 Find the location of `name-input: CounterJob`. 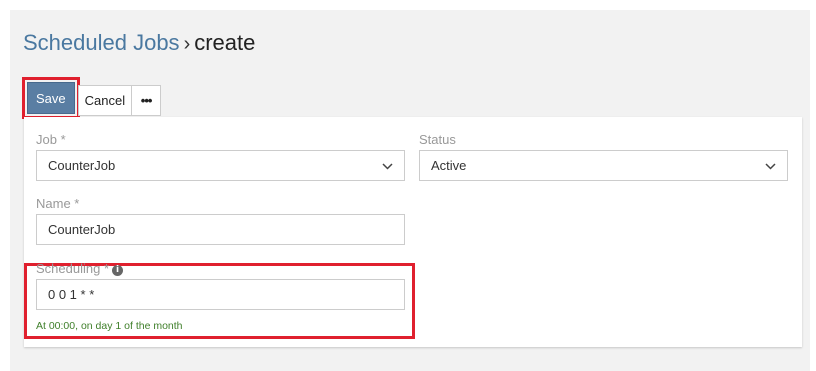

name-input: CounterJob is located at coordinates (220, 229).